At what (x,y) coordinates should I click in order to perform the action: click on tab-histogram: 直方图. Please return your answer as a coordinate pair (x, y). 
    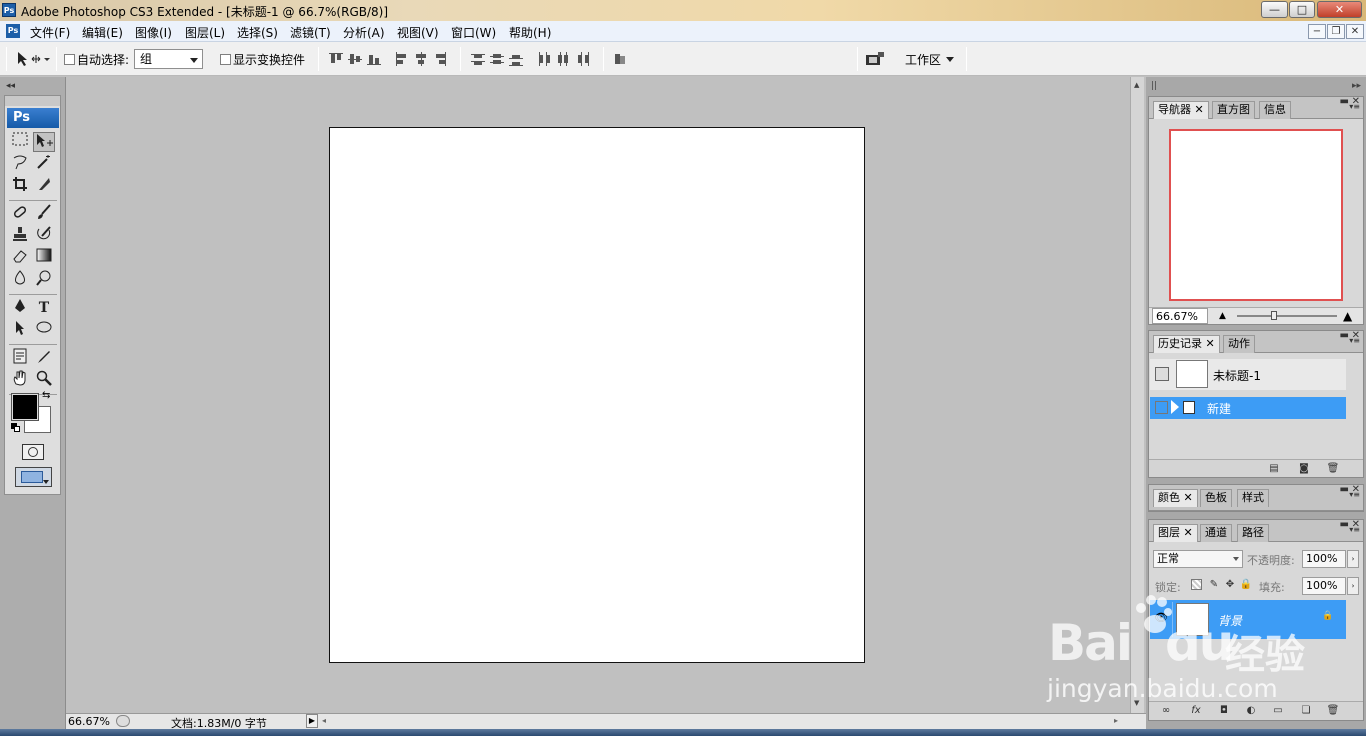
    Looking at the image, I should click on (1233, 110).